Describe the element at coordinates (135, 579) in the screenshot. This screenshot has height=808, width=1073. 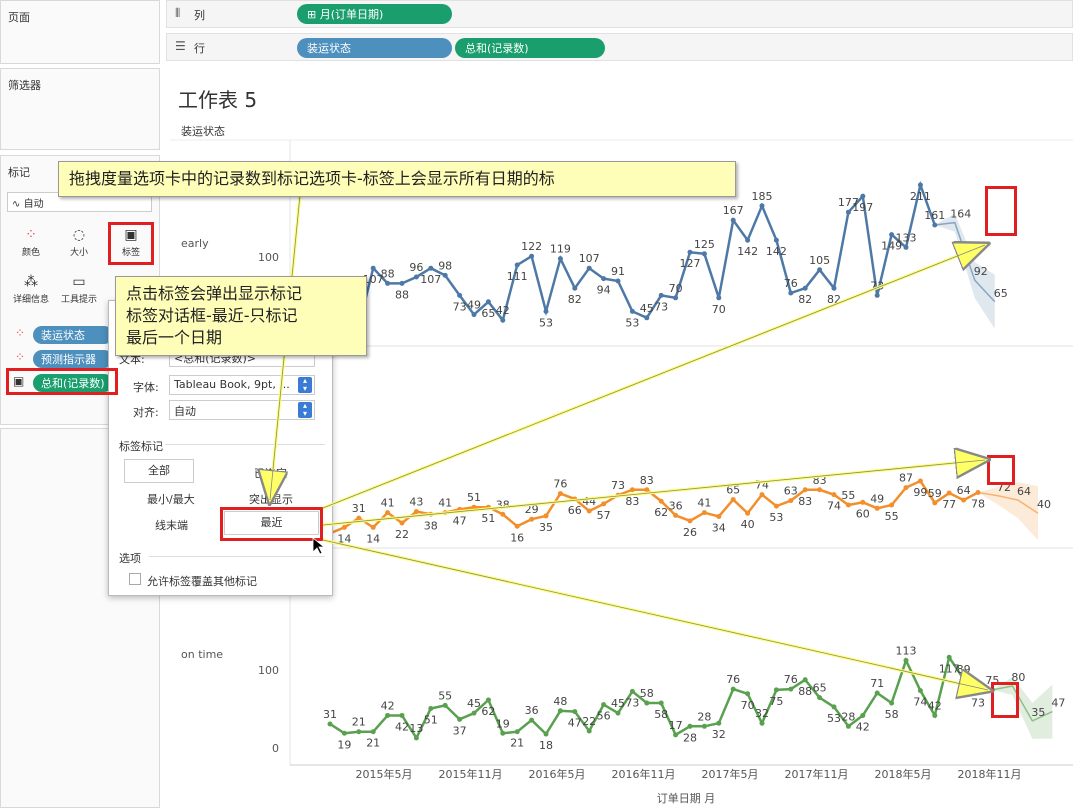
I see `allow-overlap-checkbox` at that location.